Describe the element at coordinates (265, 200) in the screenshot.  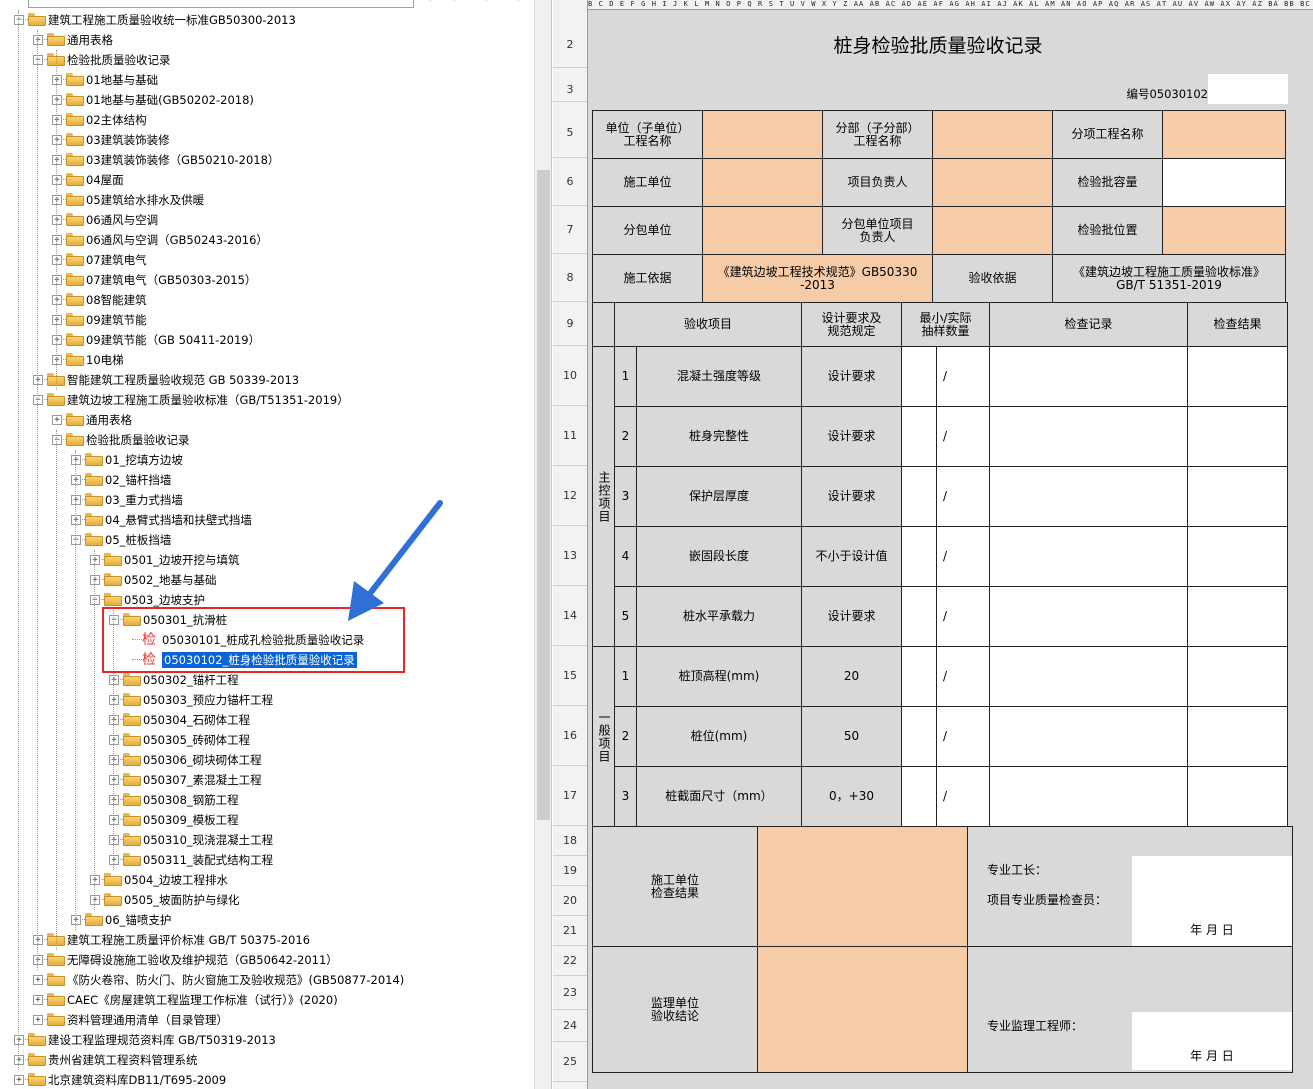
I see `tree-node: +05建筑给水排水及供暖` at that location.